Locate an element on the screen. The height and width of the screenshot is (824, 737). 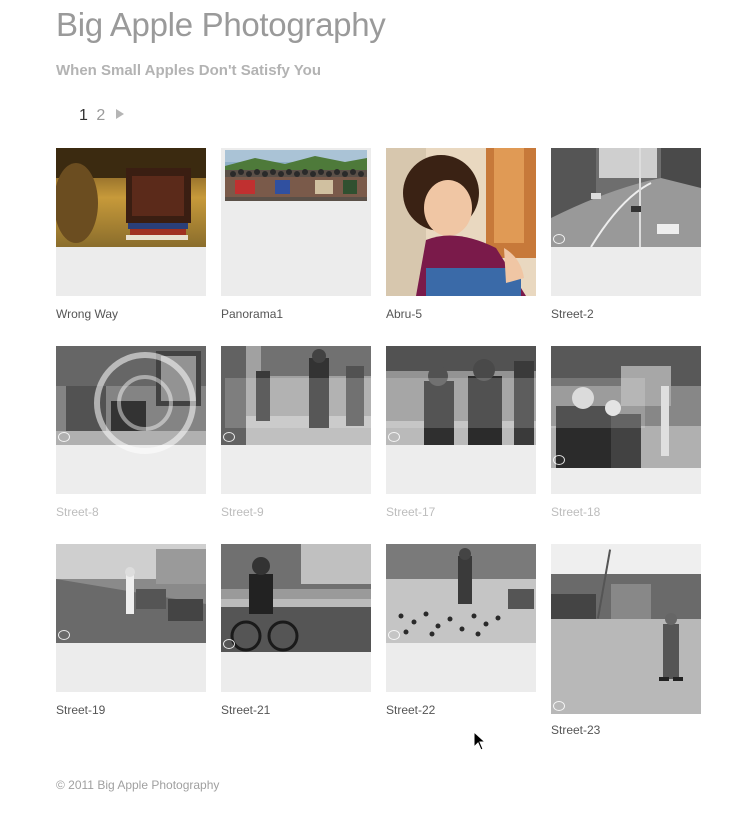
gallery-item-street-18: Street-18 is located at coordinates (626, 432).